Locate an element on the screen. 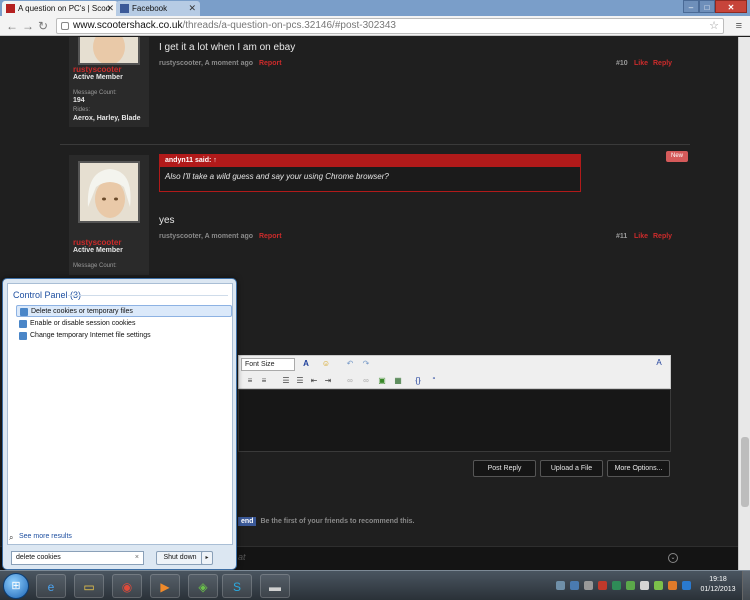 The width and height of the screenshot is (750, 600). minimize-icon: – is located at coordinates (691, 6).